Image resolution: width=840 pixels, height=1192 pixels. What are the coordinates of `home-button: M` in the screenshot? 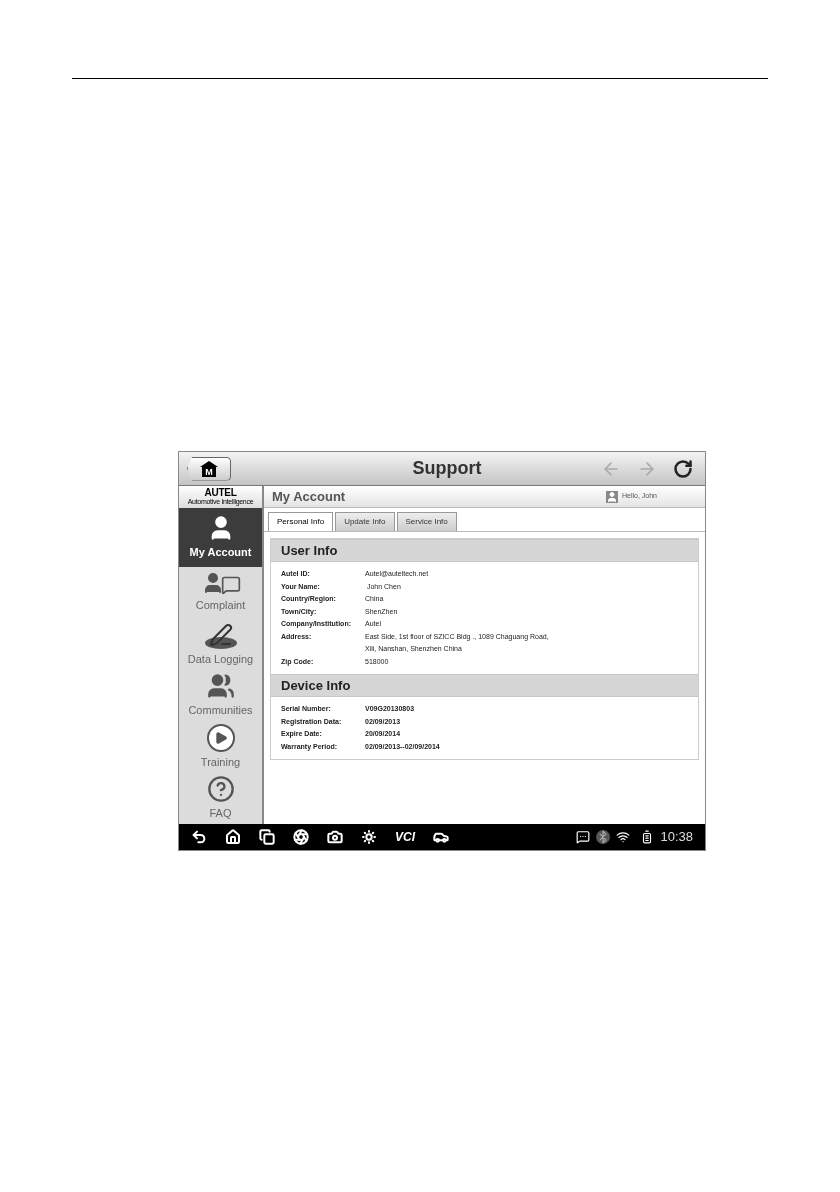 It's located at (209, 468).